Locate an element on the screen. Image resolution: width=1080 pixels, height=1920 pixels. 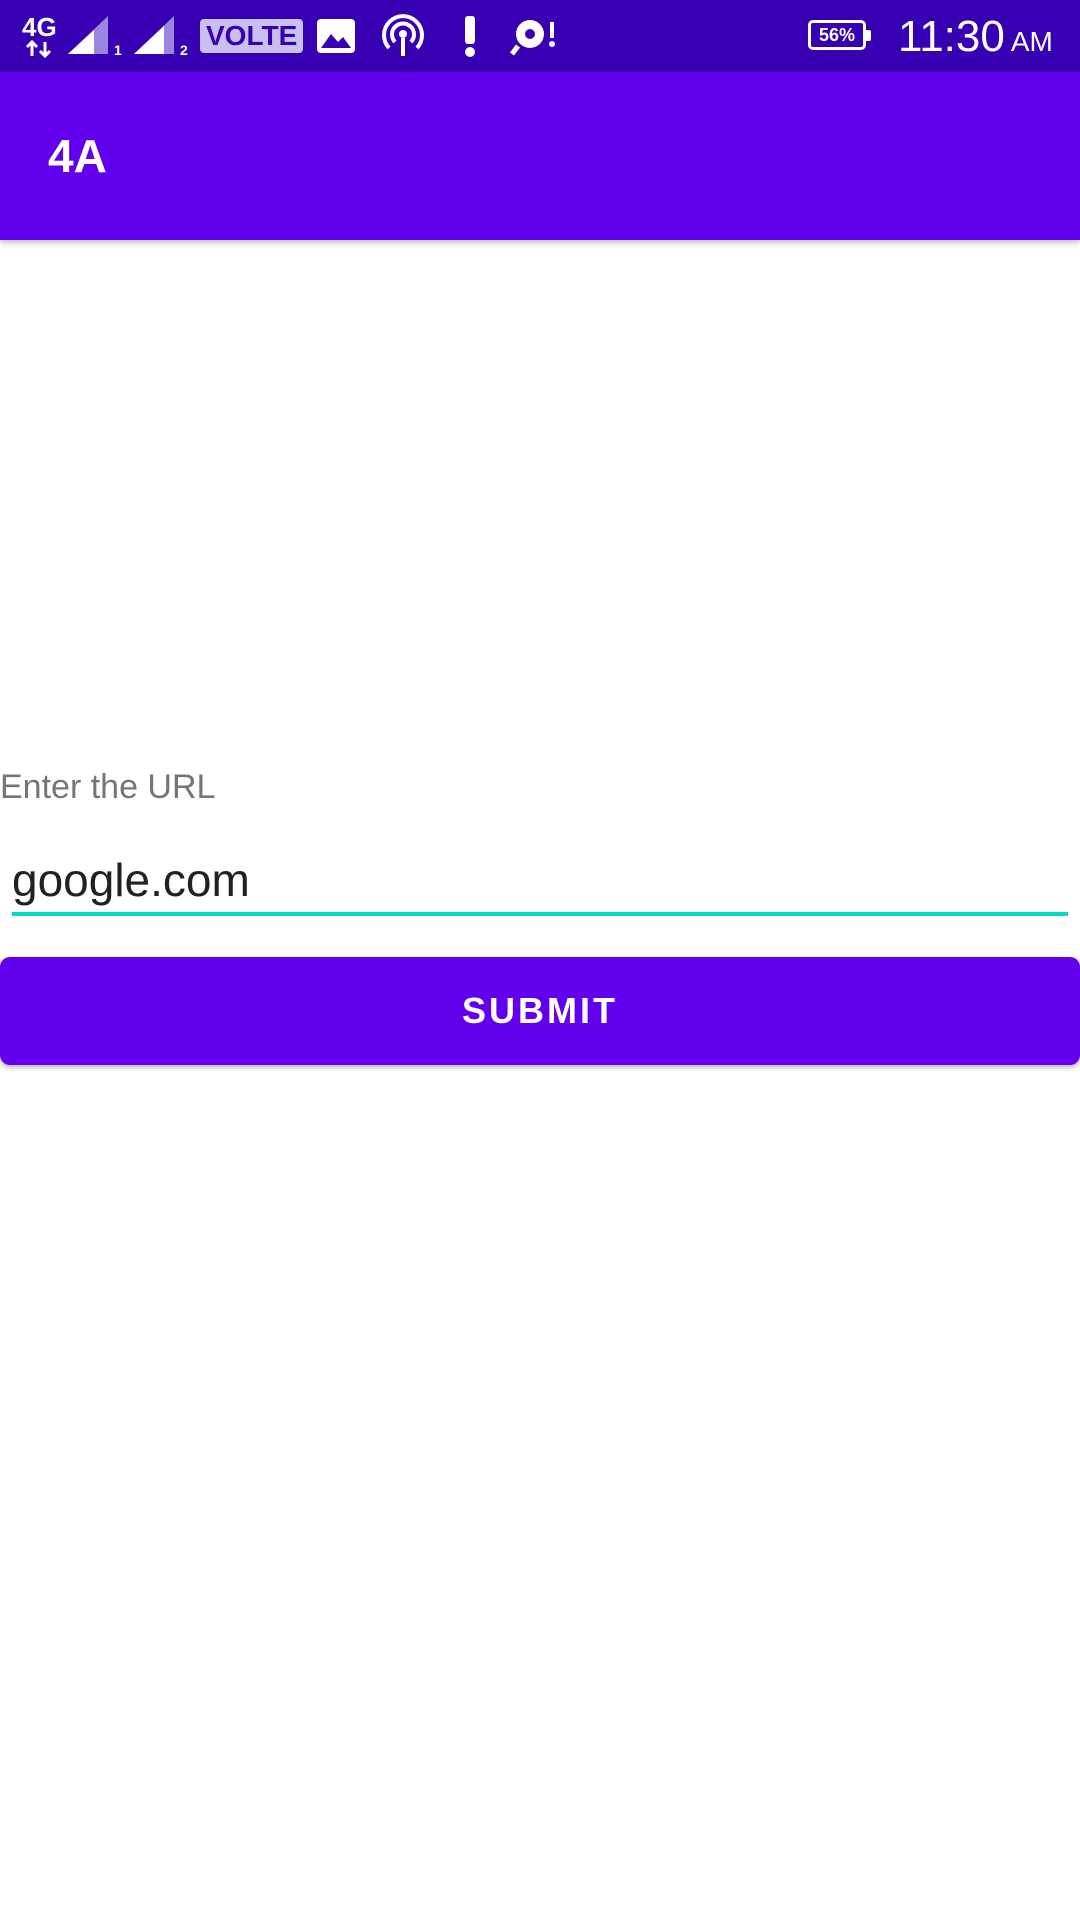
network-type-label: 4G is located at coordinates (39, 27).